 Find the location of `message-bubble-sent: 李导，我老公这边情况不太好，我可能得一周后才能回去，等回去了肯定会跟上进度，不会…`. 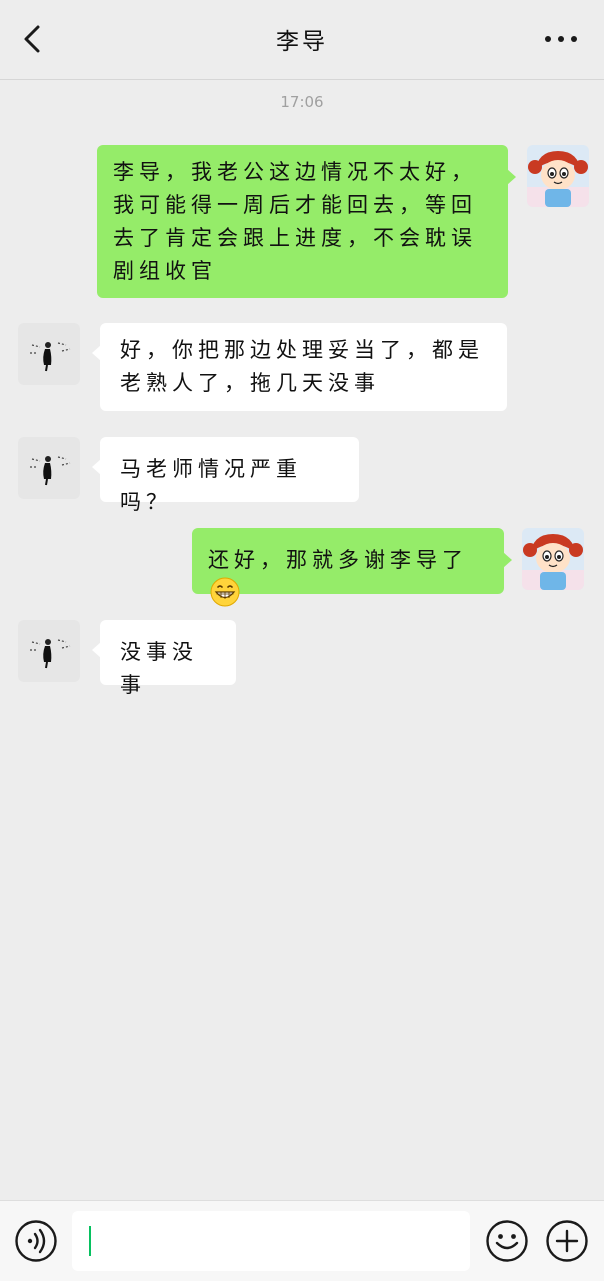

message-bubble-sent: 李导，我老公这边情况不太好，我可能得一周后才能回去，等回去了肯定会跟上进度，不会… is located at coordinates (306, 221).